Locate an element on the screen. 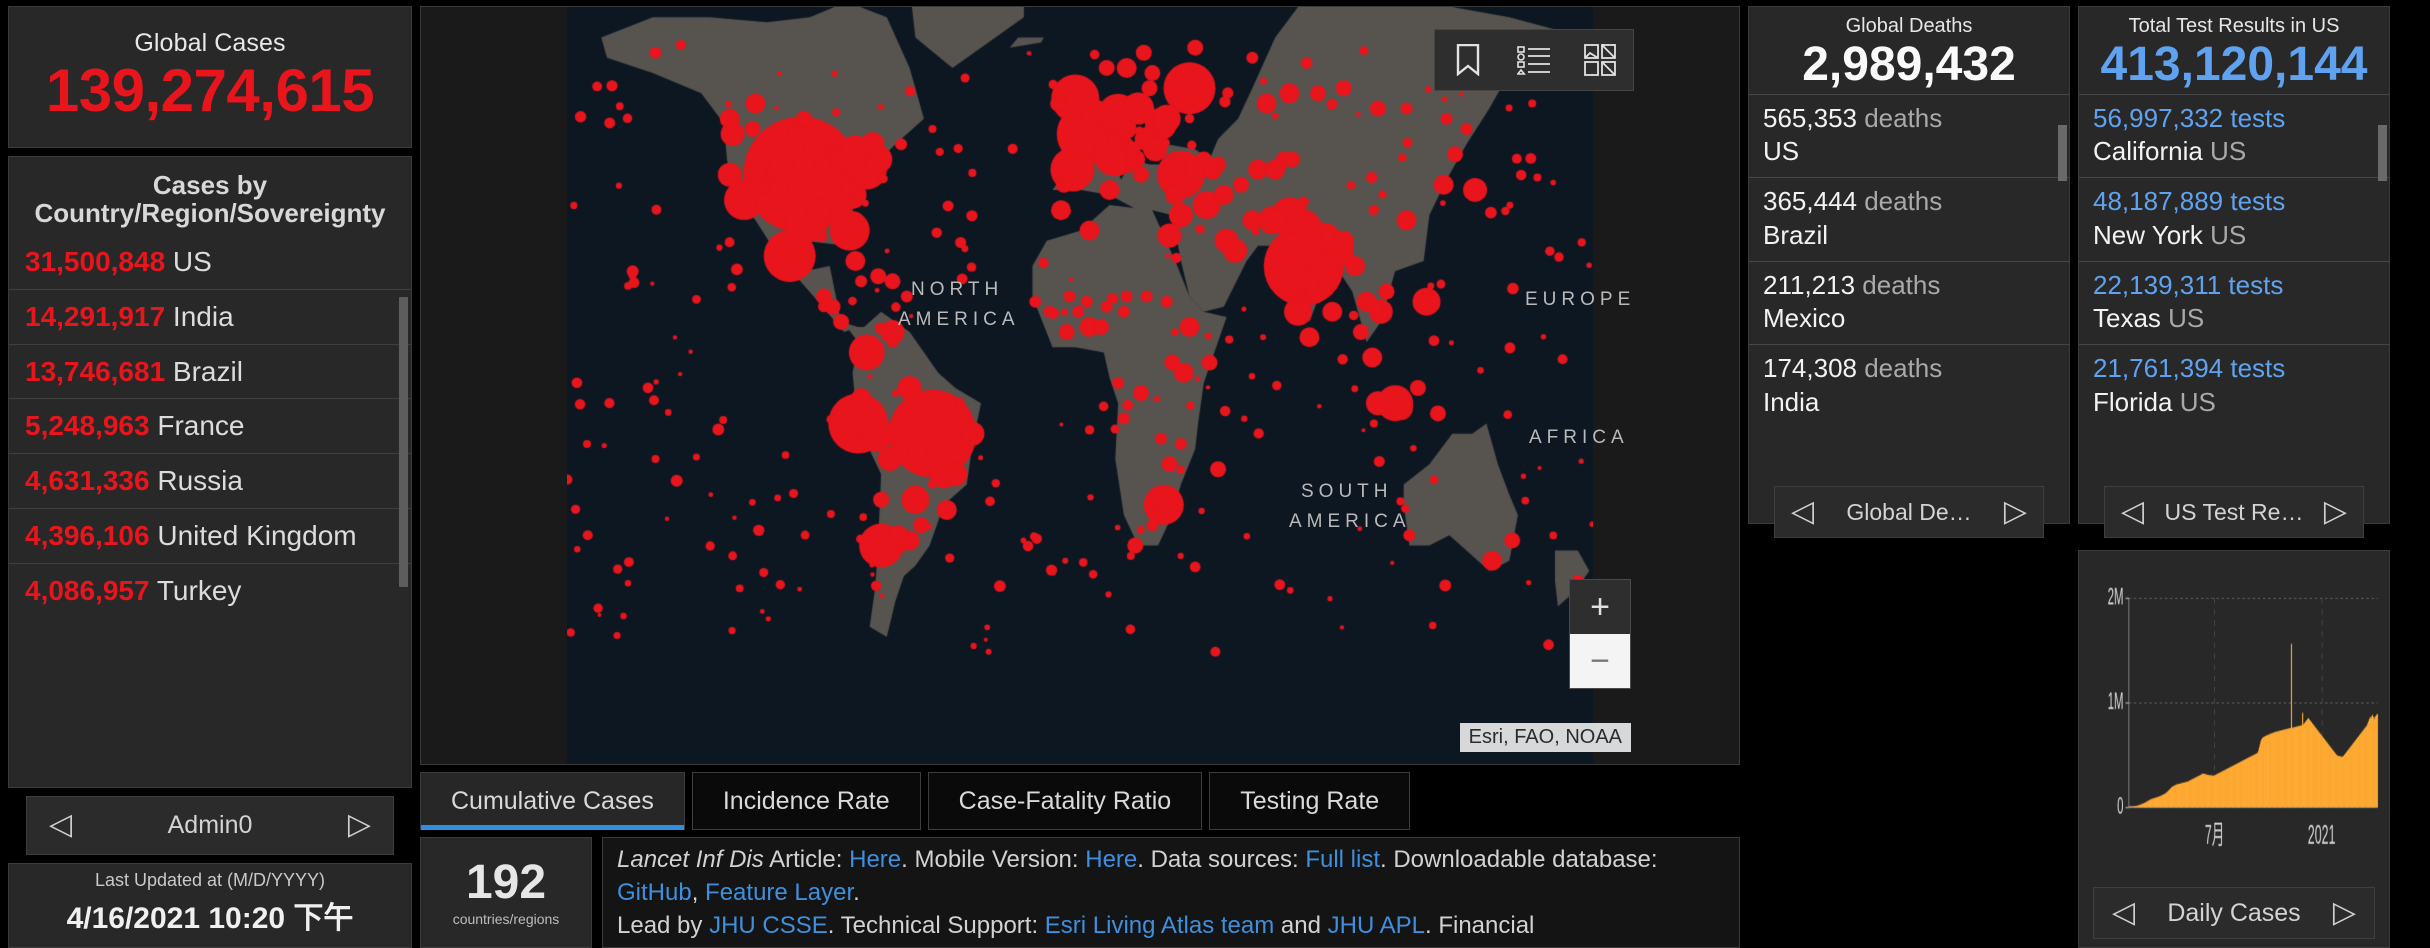  case-row: 4,086,957 Turkey is located at coordinates (210, 590).